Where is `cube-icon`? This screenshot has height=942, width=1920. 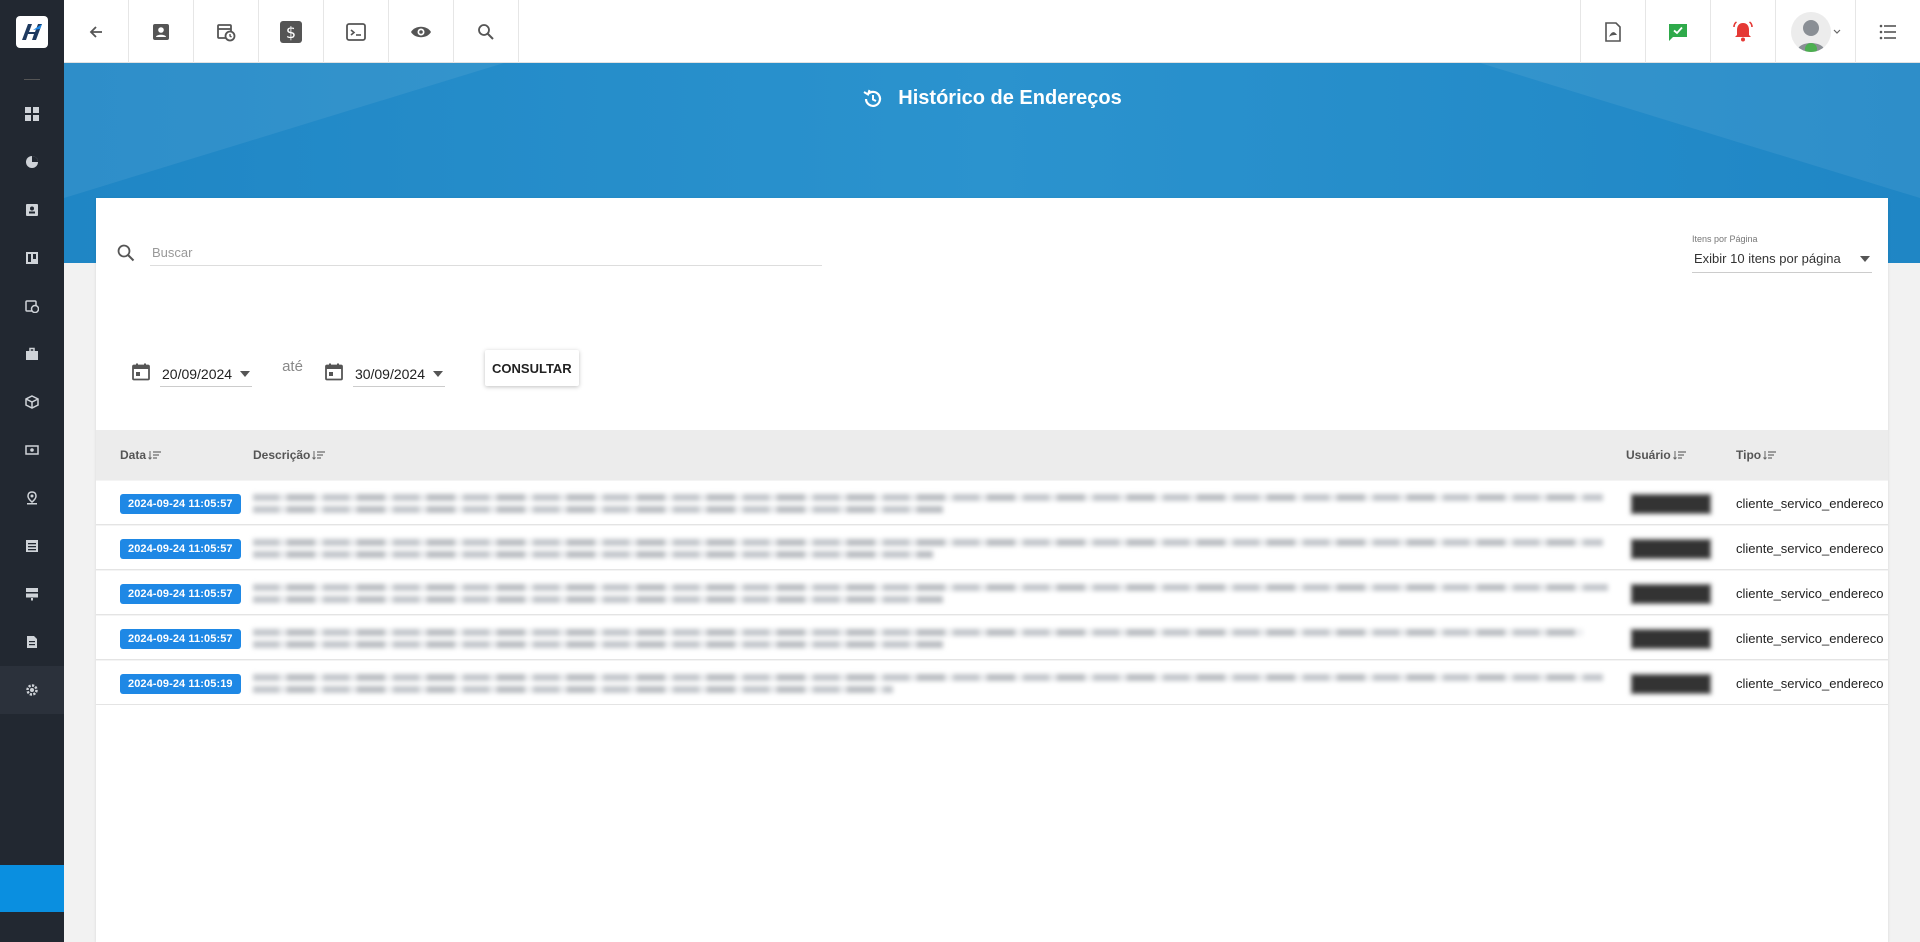 cube-icon is located at coordinates (32, 402).